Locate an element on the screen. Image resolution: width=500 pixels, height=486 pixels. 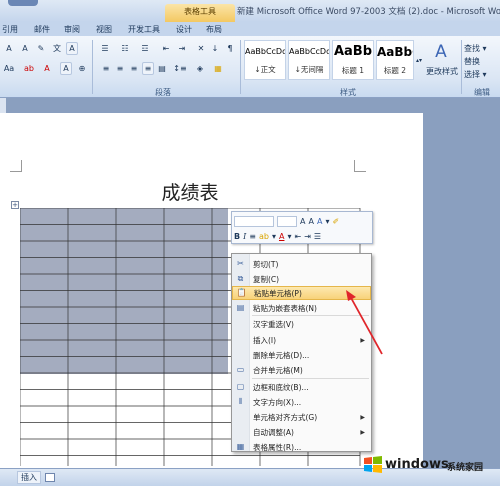
context-menu-item-label: 汉字重选(V) is located at coordinates (273, 324).